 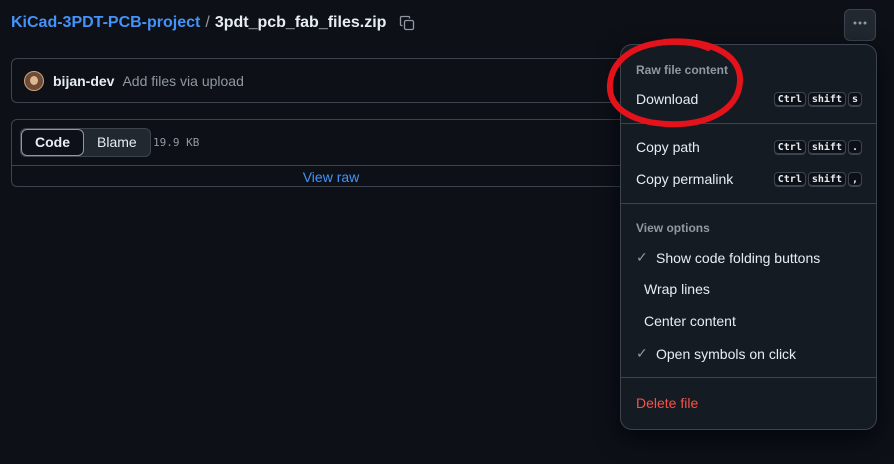 I want to click on commit-message: Add files via upload, so click(x=182, y=81).